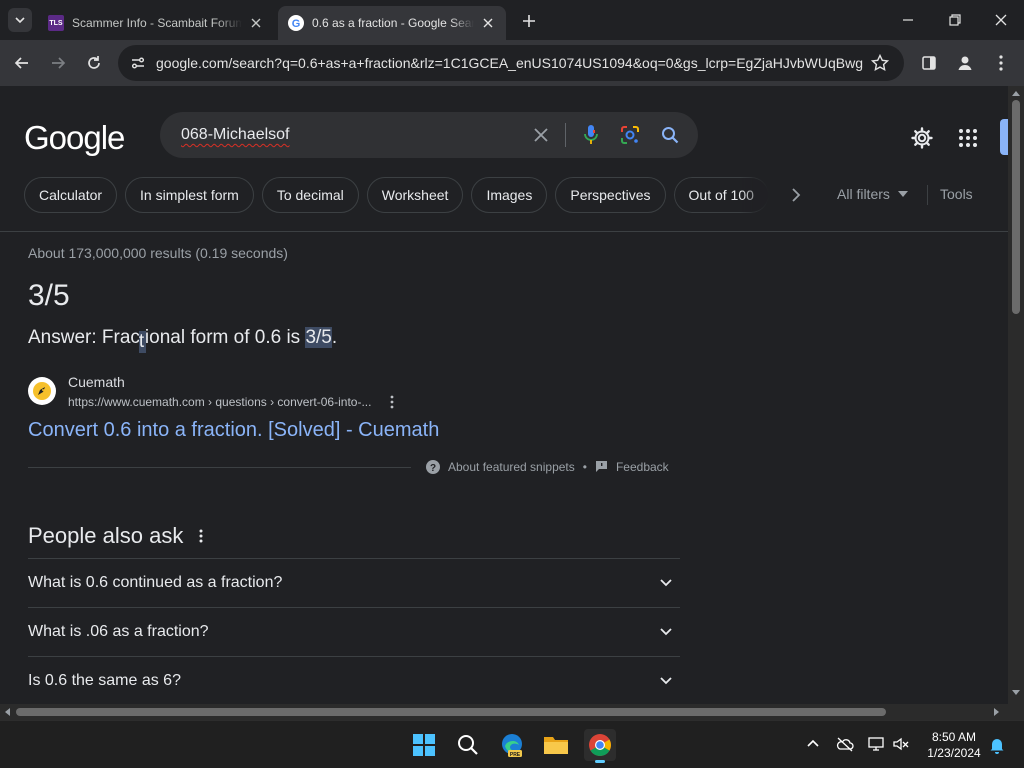 The width and height of the screenshot is (1024, 768). I want to click on reload-button, so click(94, 63).